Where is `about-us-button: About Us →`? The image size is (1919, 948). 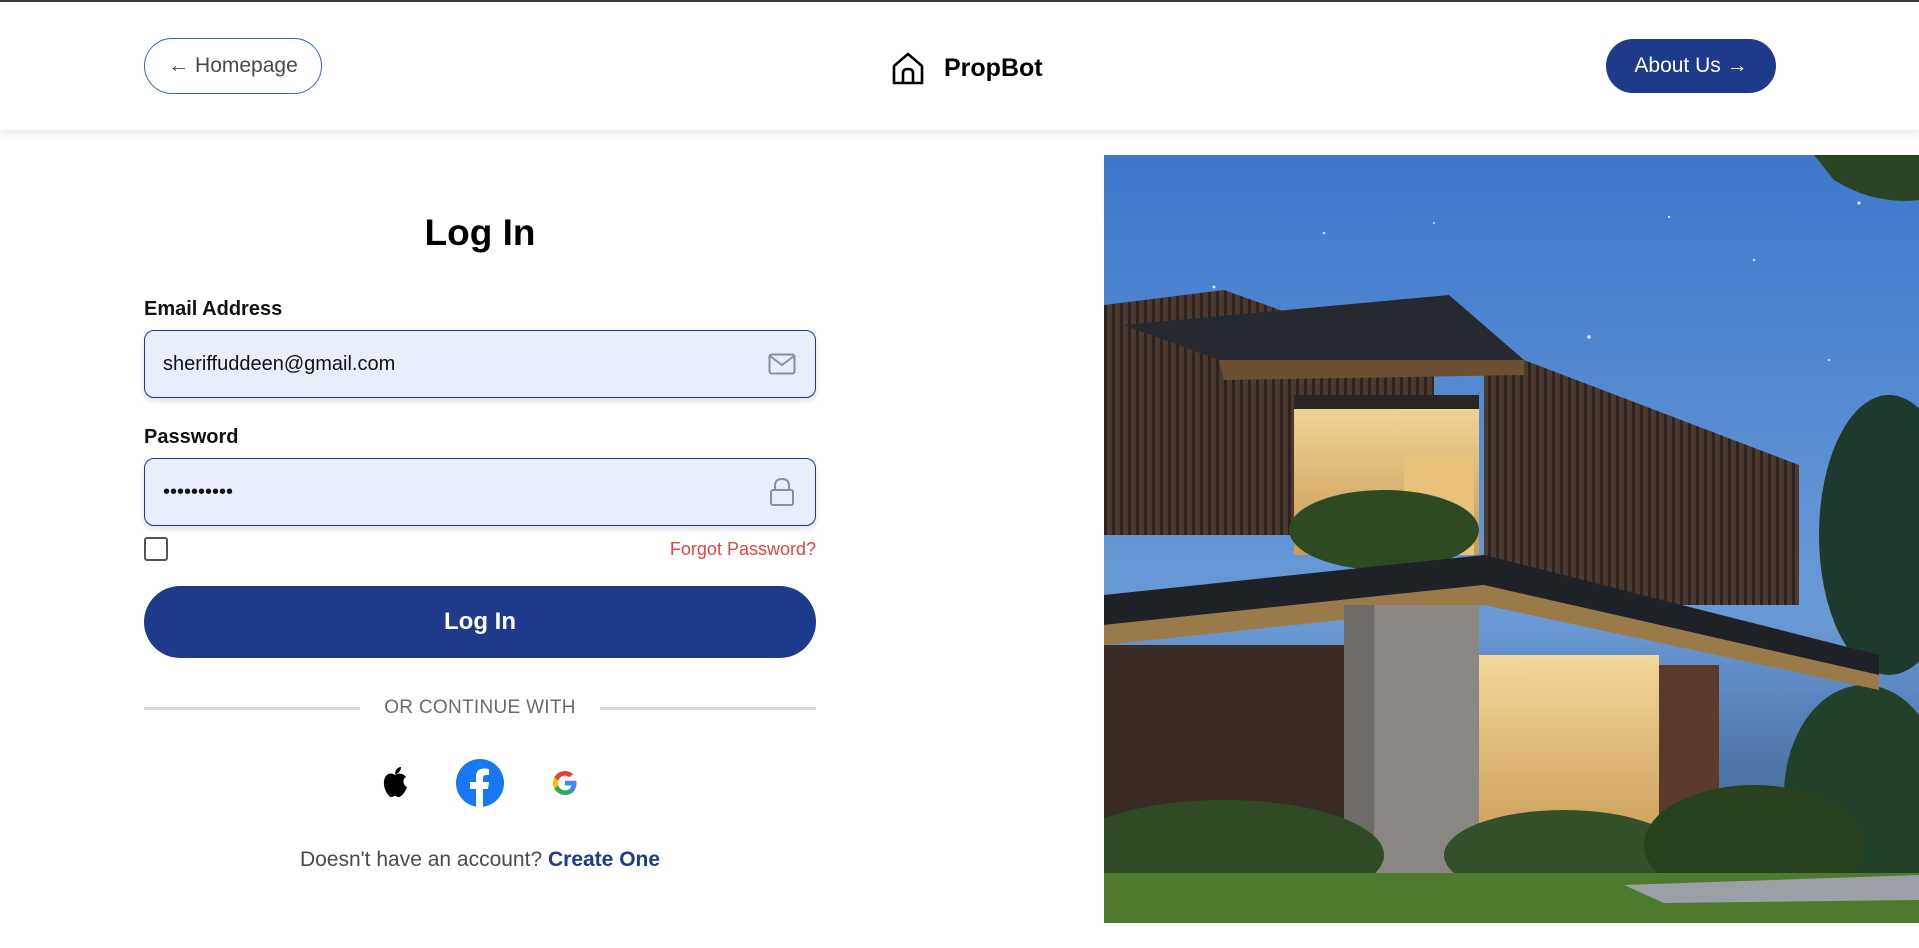 about-us-button: About Us → is located at coordinates (1691, 66).